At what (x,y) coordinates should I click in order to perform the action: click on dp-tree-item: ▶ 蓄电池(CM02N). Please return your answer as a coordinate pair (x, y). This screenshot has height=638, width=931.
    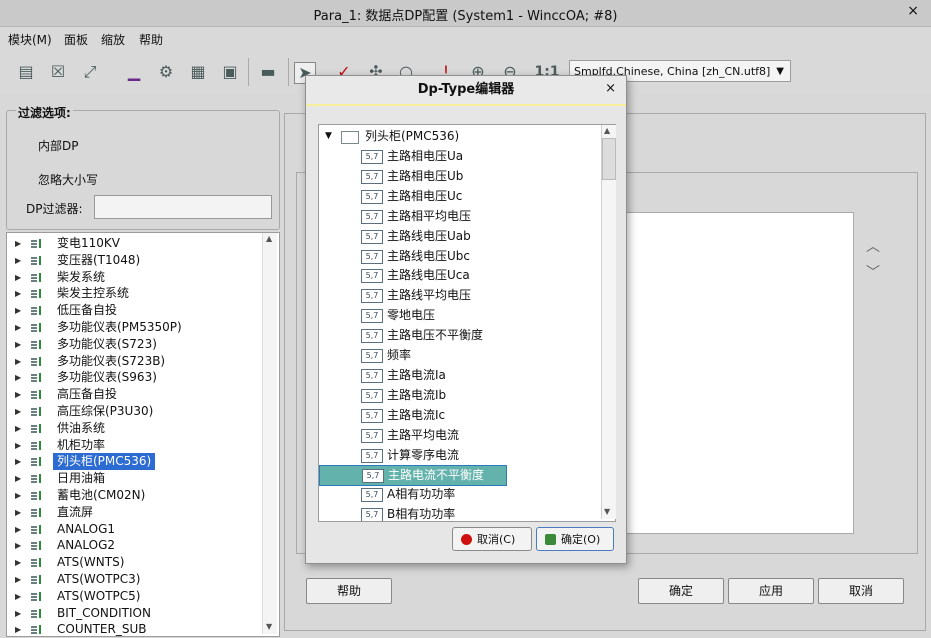
    Looking at the image, I should click on (142, 495).